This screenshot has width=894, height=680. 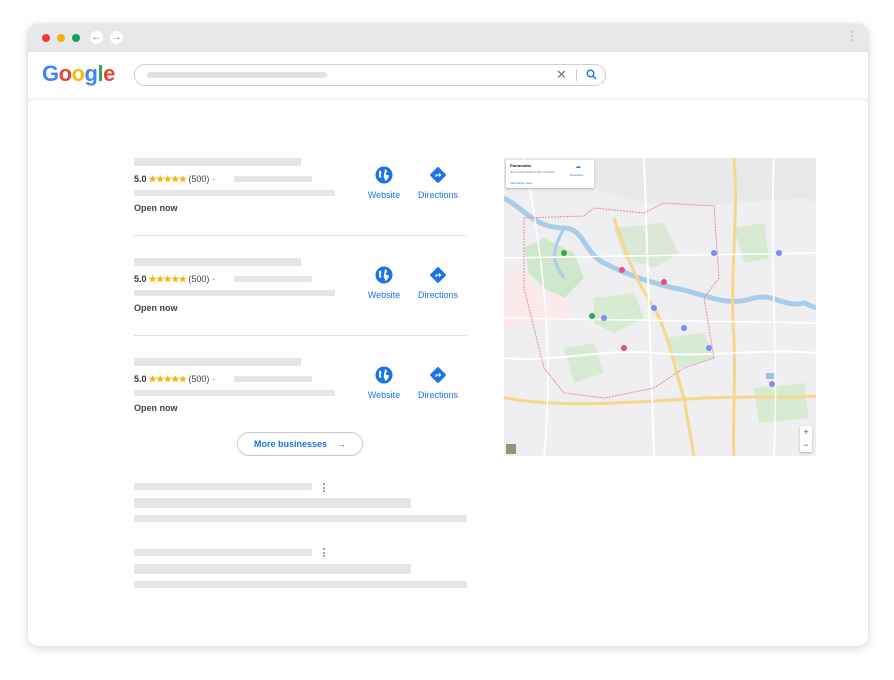 What do you see at coordinates (511, 449) in the screenshot?
I see `street-view-thumbnail` at bounding box center [511, 449].